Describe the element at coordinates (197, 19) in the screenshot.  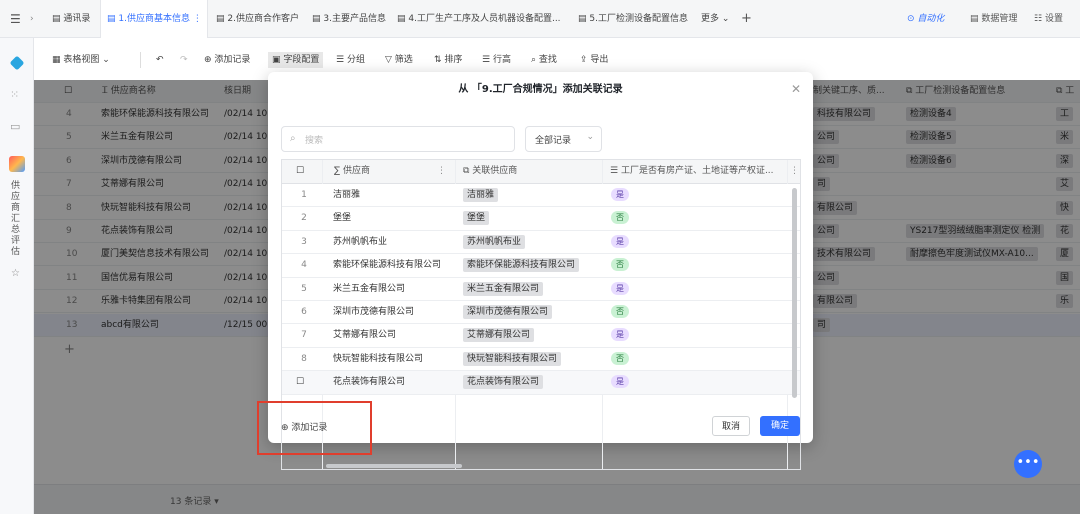
I see `more-options-icon: ⋮` at that location.